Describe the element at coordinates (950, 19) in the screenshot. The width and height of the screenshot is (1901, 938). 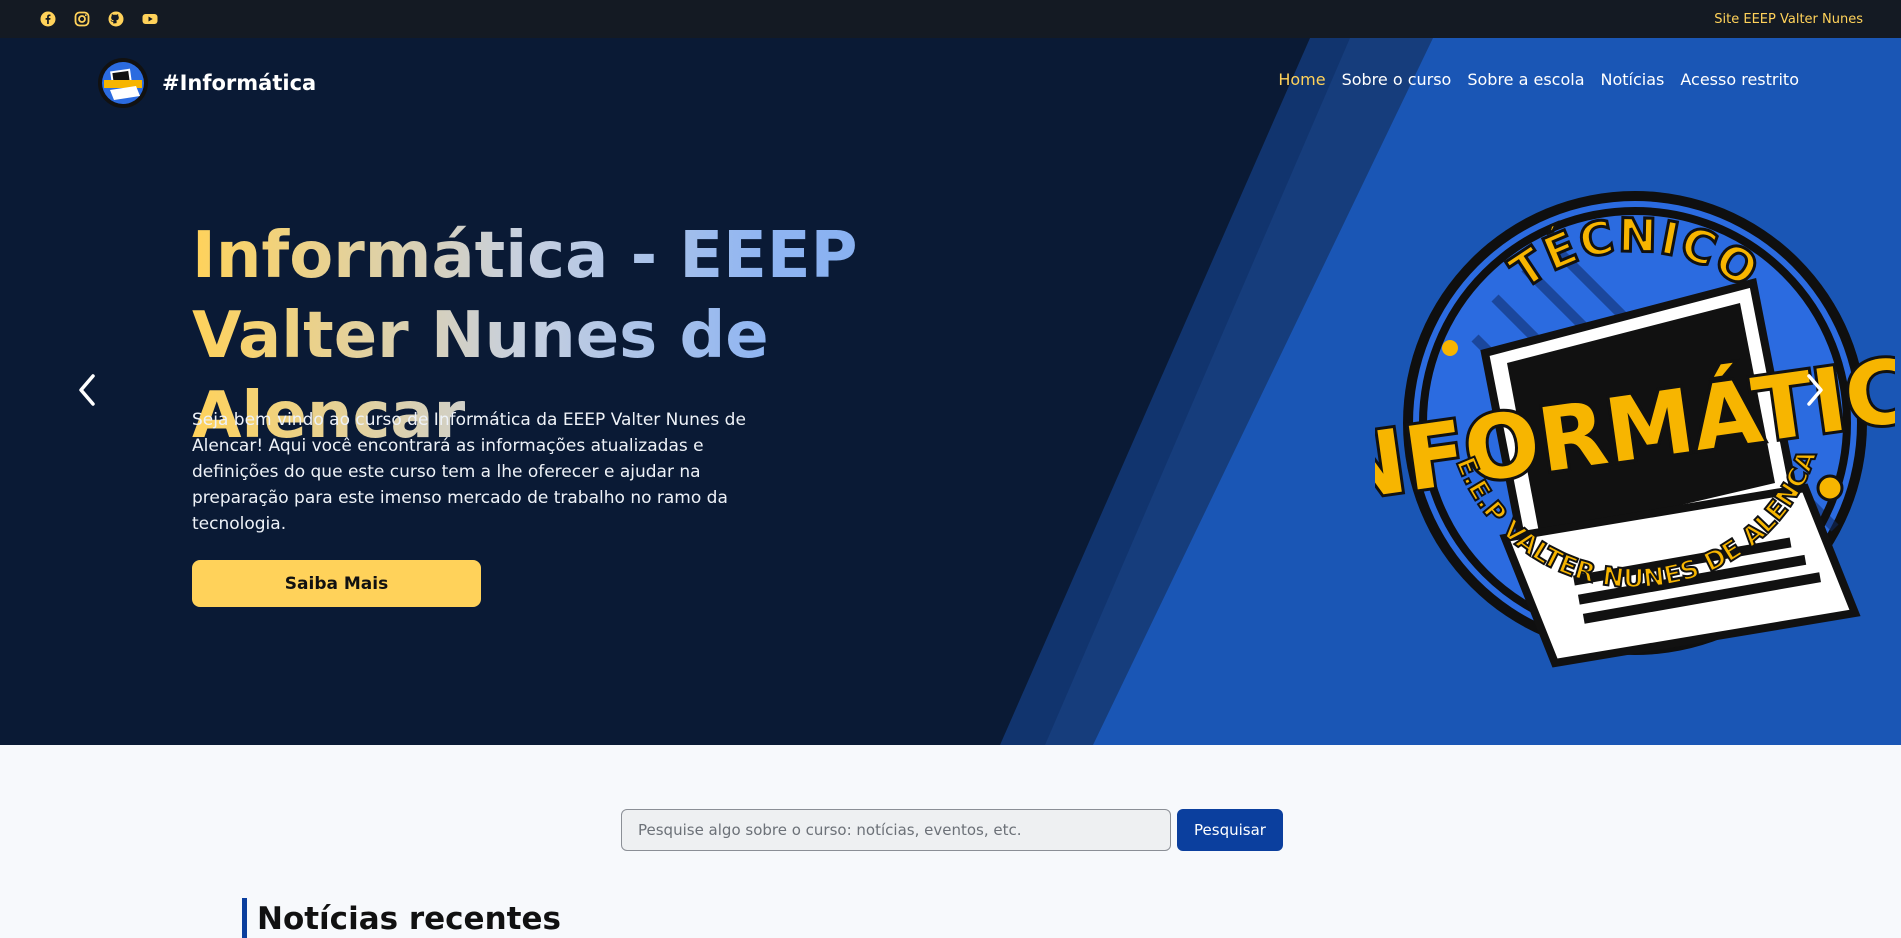
I see `top-bar: Site EEEP Valter Nunes` at that location.